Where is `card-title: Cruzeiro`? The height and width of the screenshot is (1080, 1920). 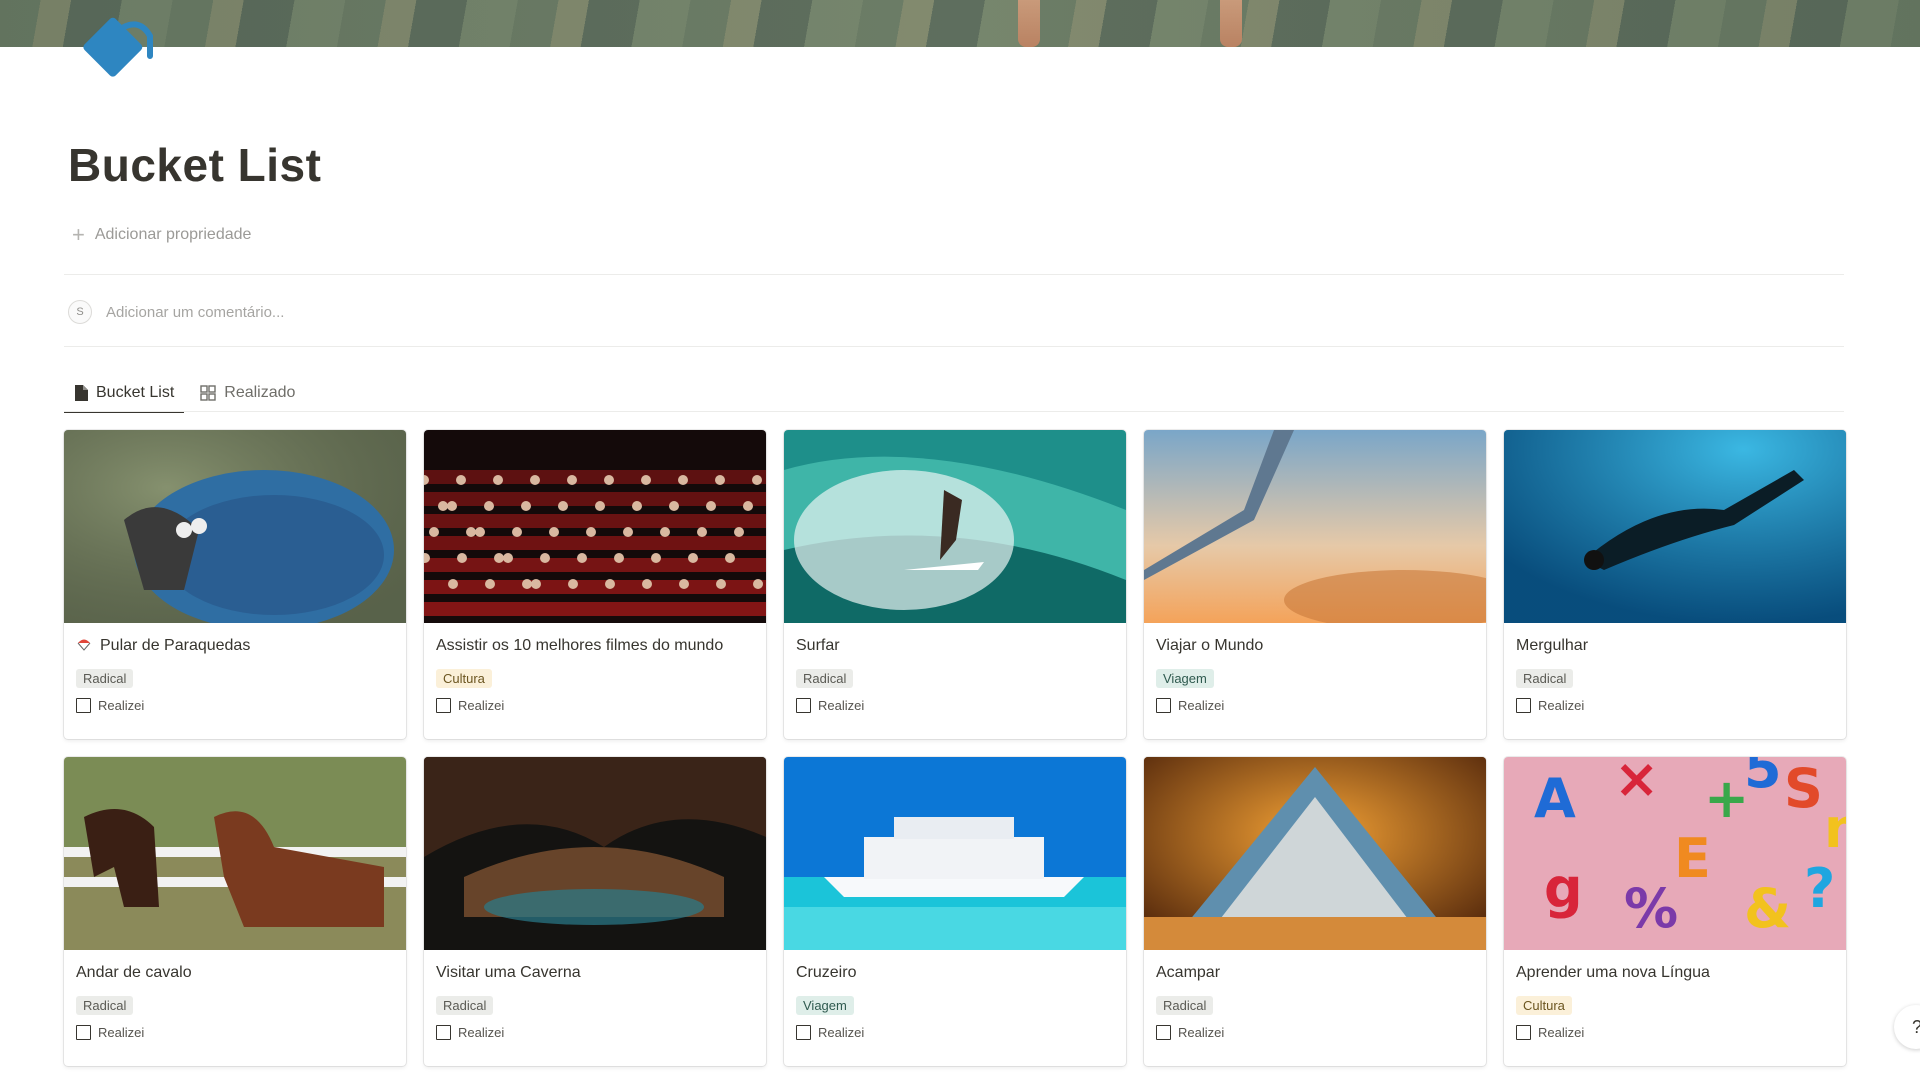 card-title: Cruzeiro is located at coordinates (826, 972).